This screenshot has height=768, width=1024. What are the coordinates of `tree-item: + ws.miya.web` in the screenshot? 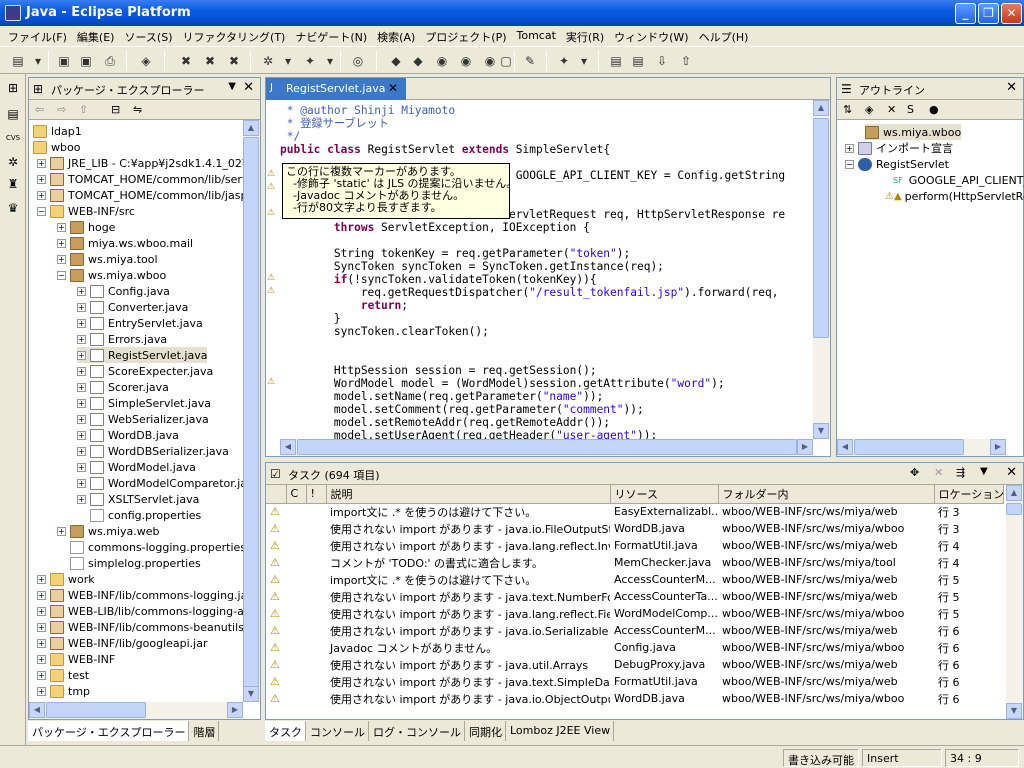 It's located at (108, 531).